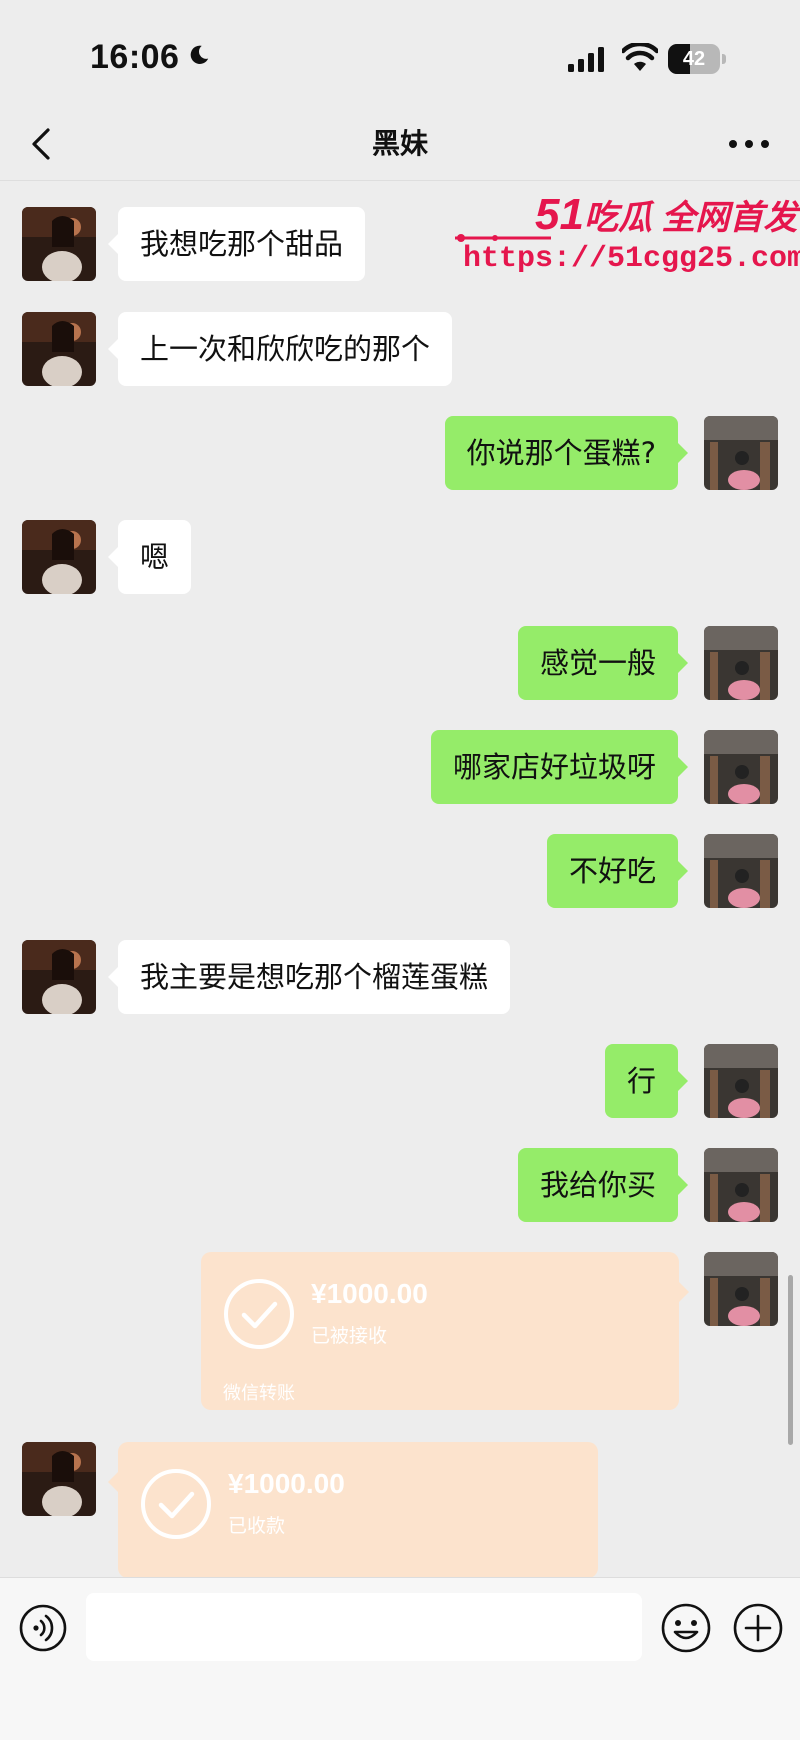  Describe the element at coordinates (724, 59) in the screenshot. I see `battery-cap` at that location.